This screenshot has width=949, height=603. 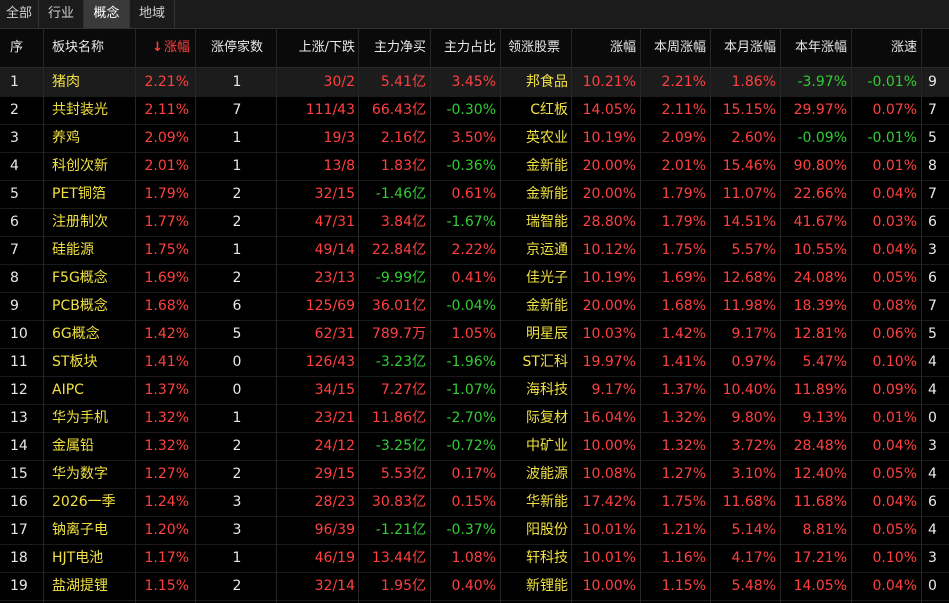 I want to click on row-index: 8, so click(x=14, y=278).